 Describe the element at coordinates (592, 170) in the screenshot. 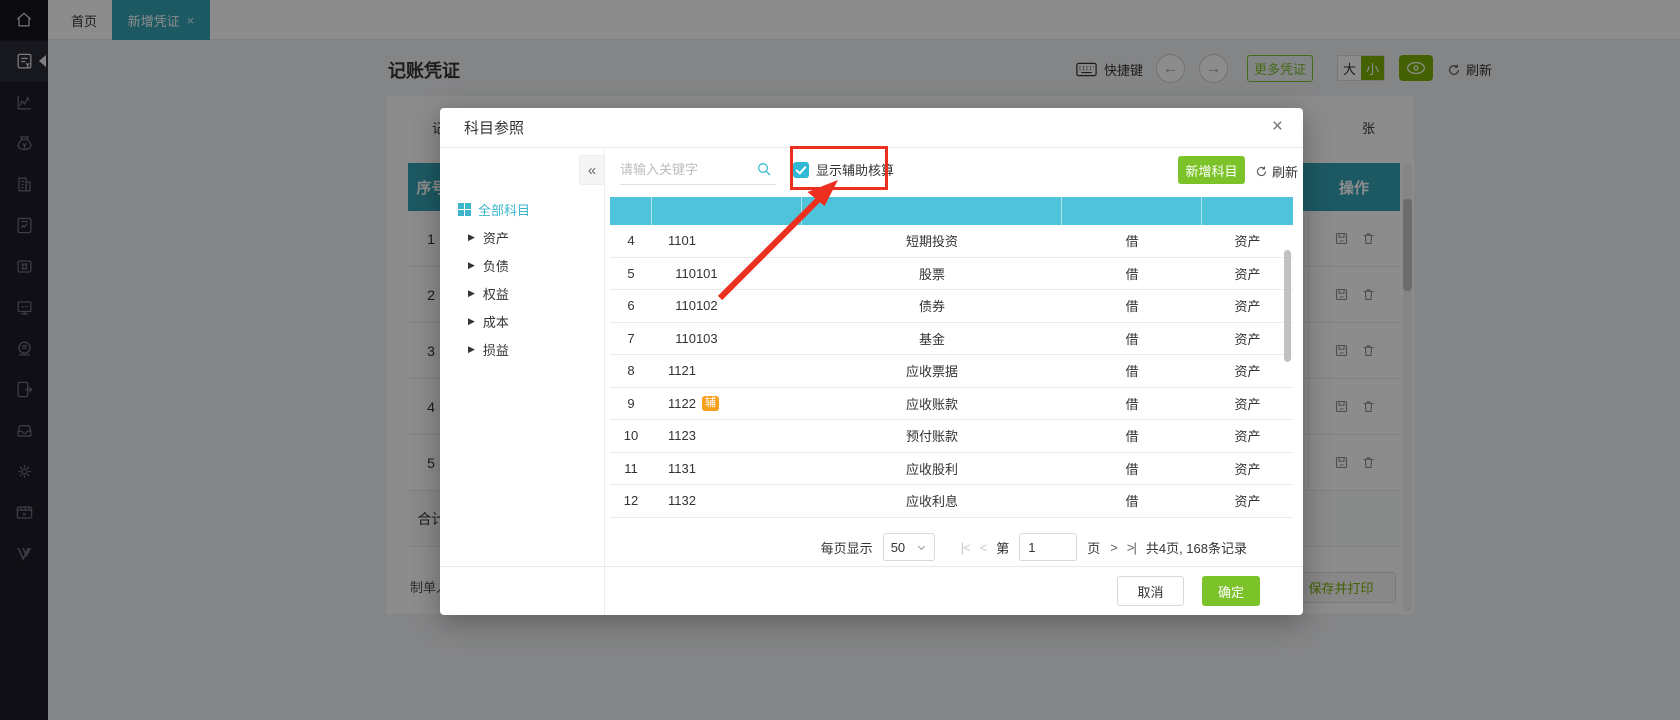

I see `collapse-panel-button: «` at that location.